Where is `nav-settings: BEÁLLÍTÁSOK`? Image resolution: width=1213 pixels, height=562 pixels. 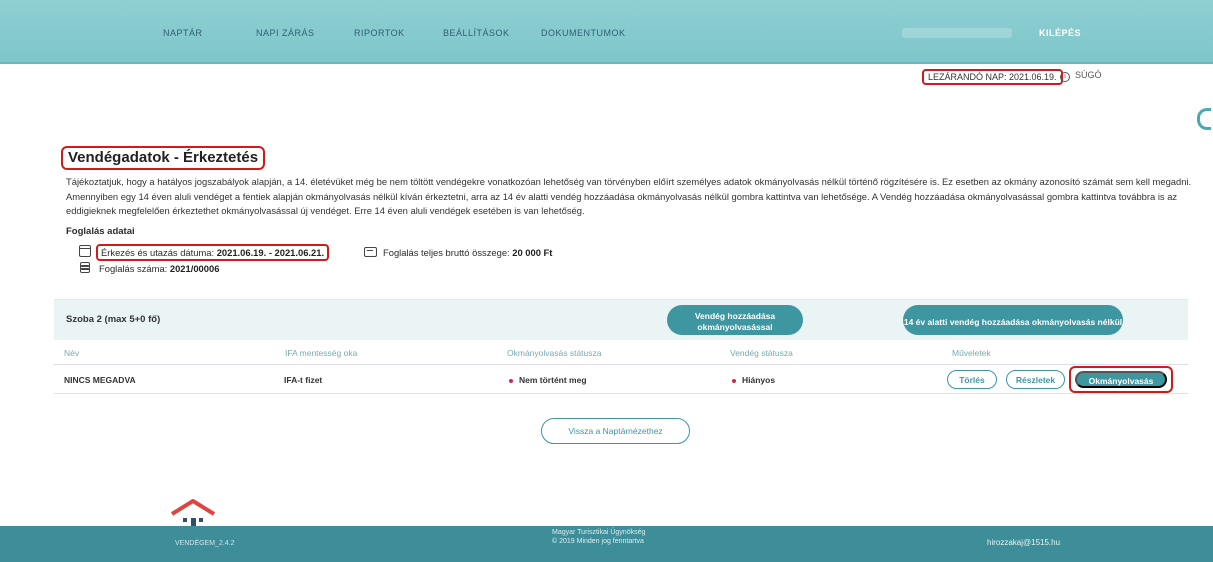
nav-settings: BEÁLLÍTÁSOK is located at coordinates (476, 33).